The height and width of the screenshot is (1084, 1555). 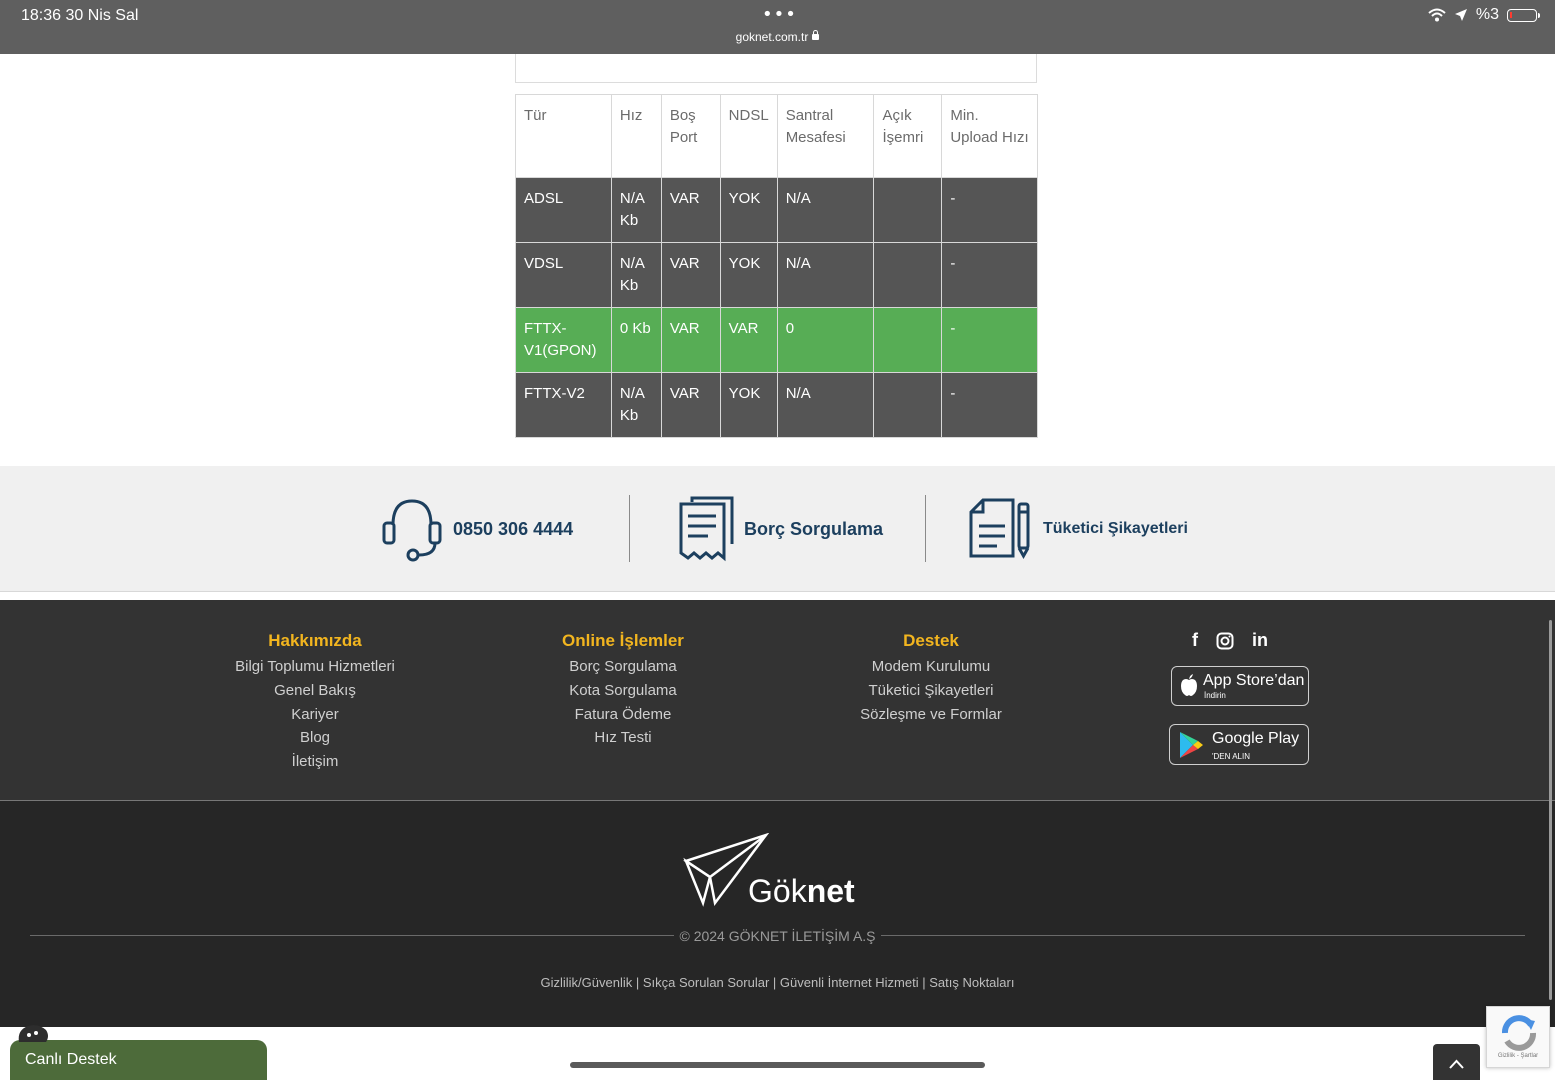 What do you see at coordinates (777, 891) in the screenshot?
I see `logo-light: Gök` at bounding box center [777, 891].